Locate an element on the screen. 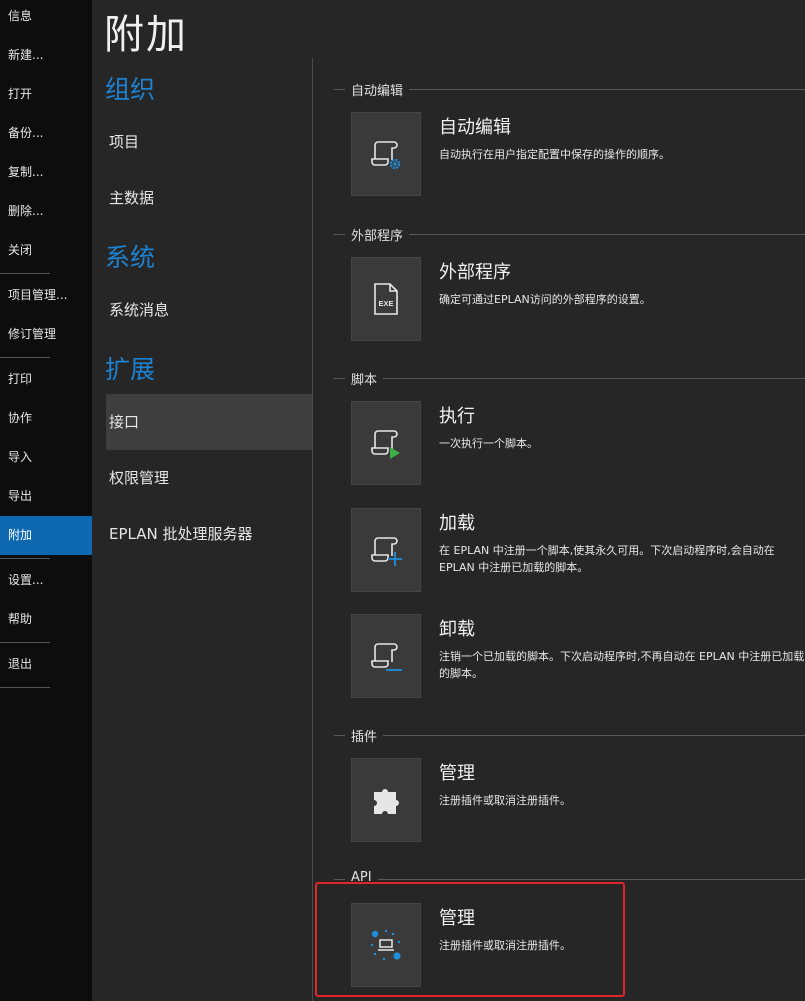 The height and width of the screenshot is (1001, 805). execute-script-button is located at coordinates (386, 443).